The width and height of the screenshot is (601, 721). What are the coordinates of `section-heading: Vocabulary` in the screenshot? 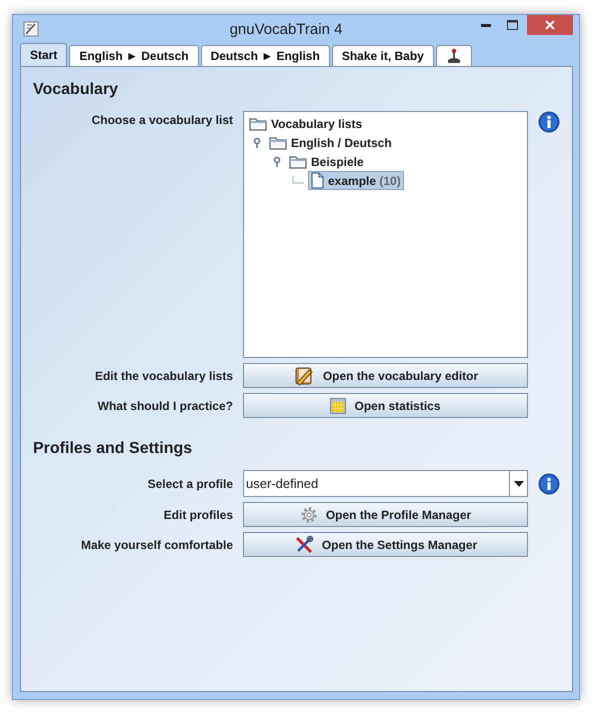 It's located at (76, 90).